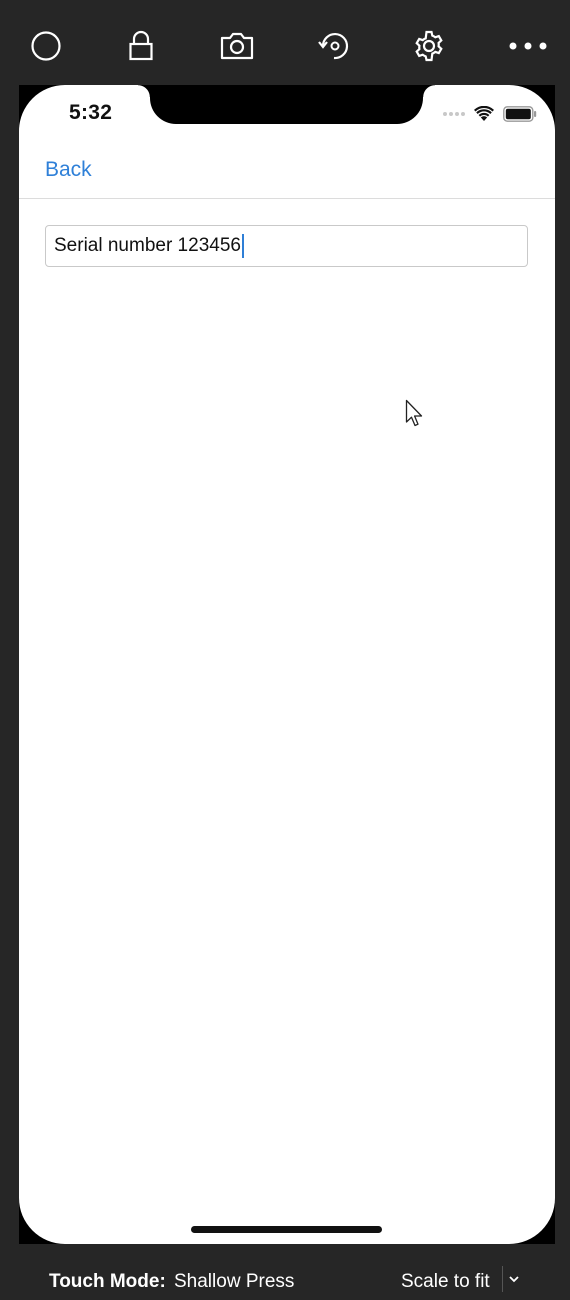 This screenshot has height=1300, width=570. Describe the element at coordinates (287, 169) in the screenshot. I see `navigation-bar: Back` at that location.